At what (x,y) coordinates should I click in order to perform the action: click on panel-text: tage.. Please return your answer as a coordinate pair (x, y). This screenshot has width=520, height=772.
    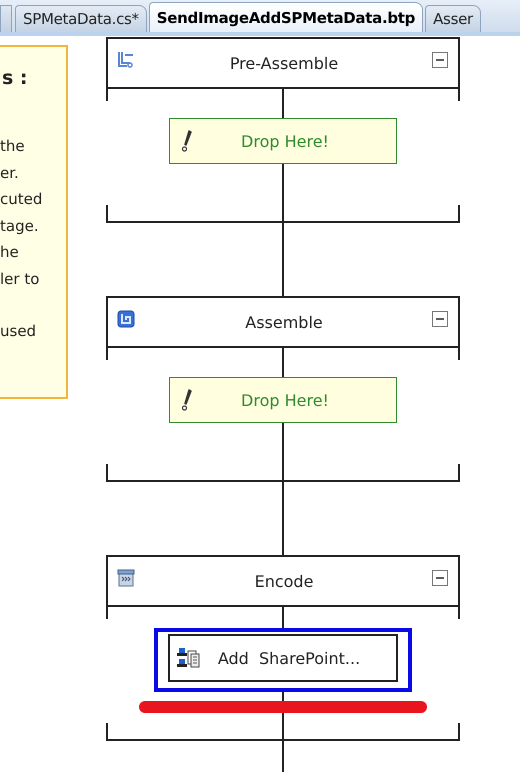
    Looking at the image, I should click on (20, 226).